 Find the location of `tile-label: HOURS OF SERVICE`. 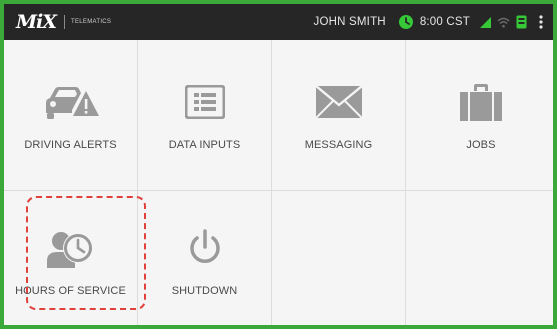

tile-label: HOURS OF SERVICE is located at coordinates (70, 291).